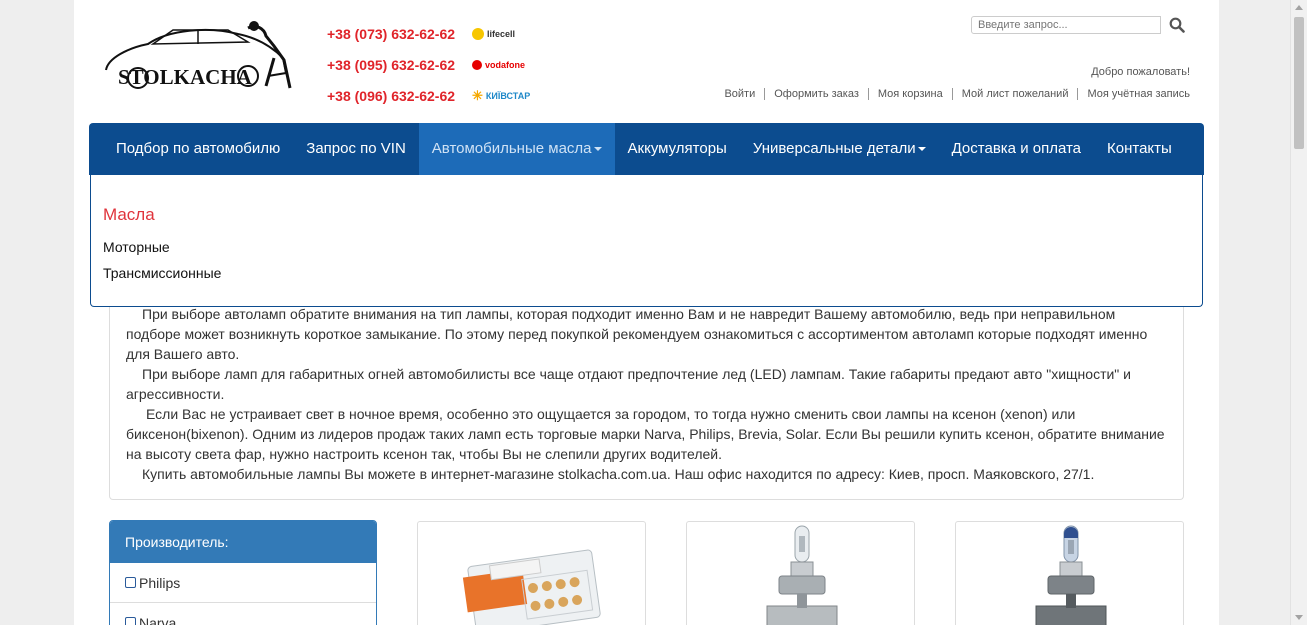 The width and height of the screenshot is (1307, 625). Describe the element at coordinates (839, 149) in the screenshot. I see `nav-item-universal-parts: Универсальные детали` at that location.